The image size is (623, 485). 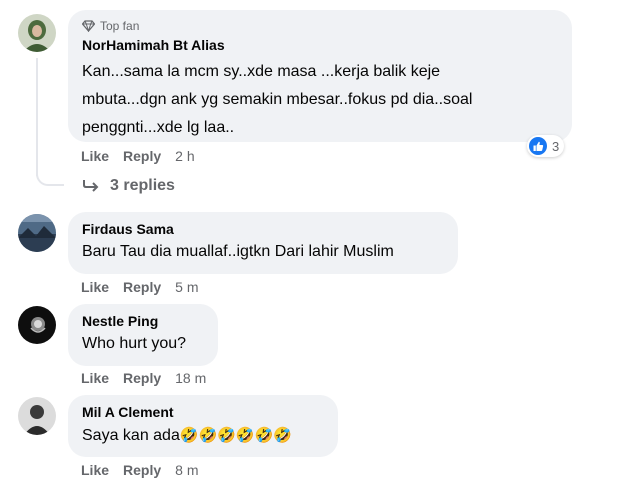 I want to click on comment-text: Who hurt you?, so click(x=134, y=343).